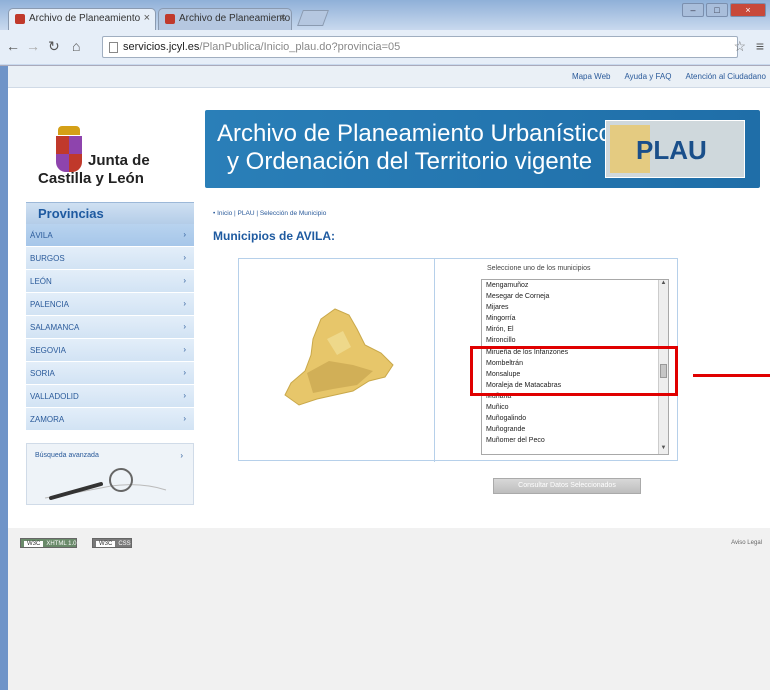 Image resolution: width=770 pixels, height=690 pixels. Describe the element at coordinates (269, 213) in the screenshot. I see `breadcrumb: • Inicio | PLAU | Selección de Municipio` at that location.